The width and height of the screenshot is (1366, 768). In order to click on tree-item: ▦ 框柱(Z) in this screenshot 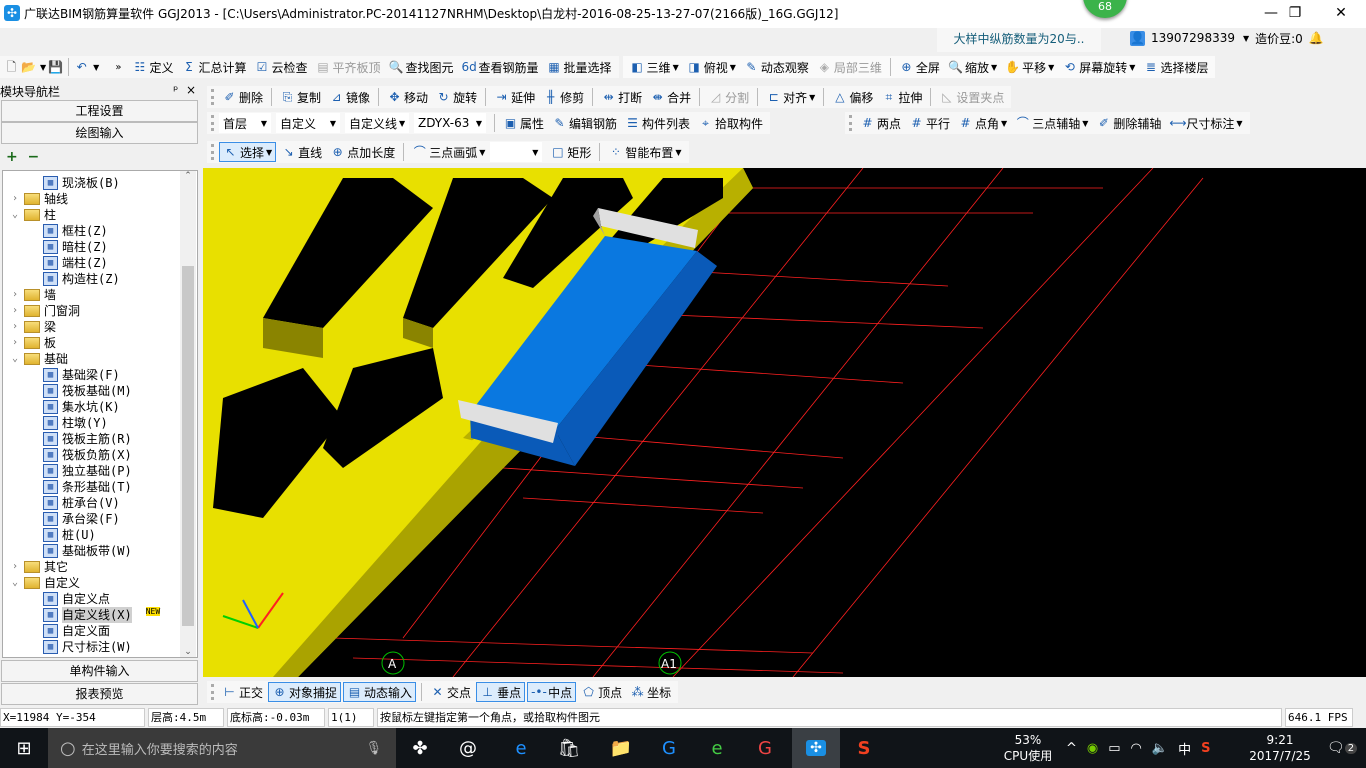, I will do `click(75, 231)`.